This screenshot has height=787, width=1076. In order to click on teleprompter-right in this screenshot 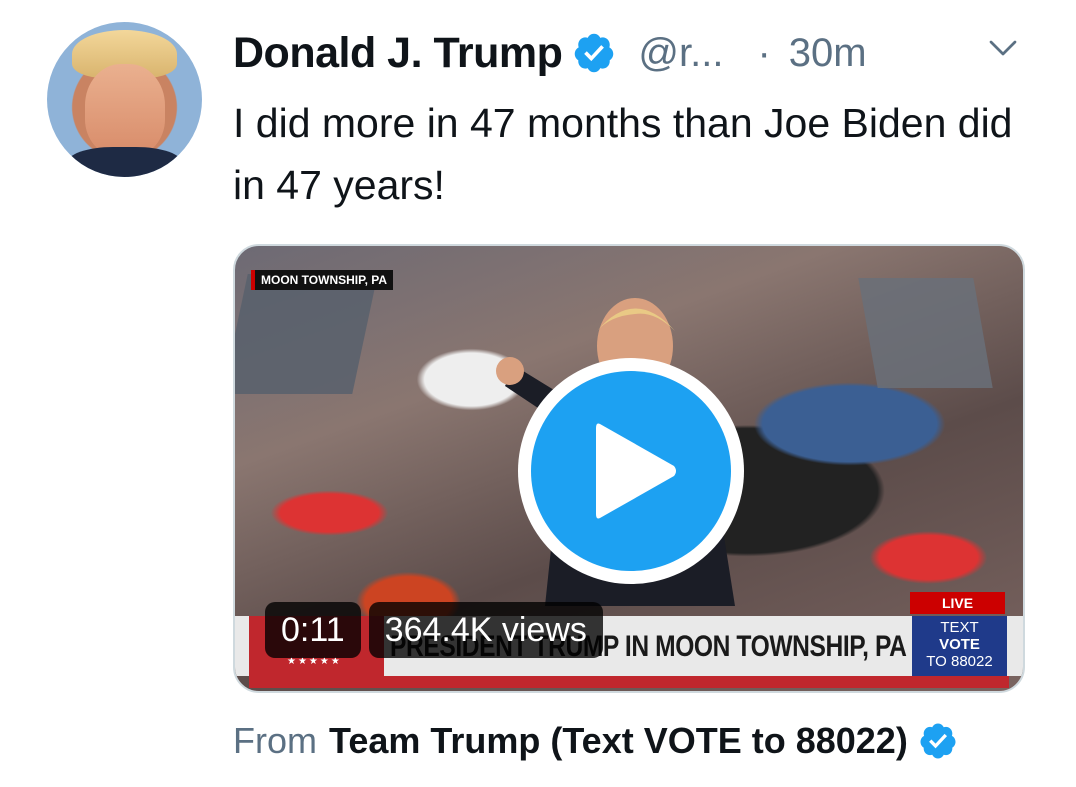, I will do `click(925, 333)`.